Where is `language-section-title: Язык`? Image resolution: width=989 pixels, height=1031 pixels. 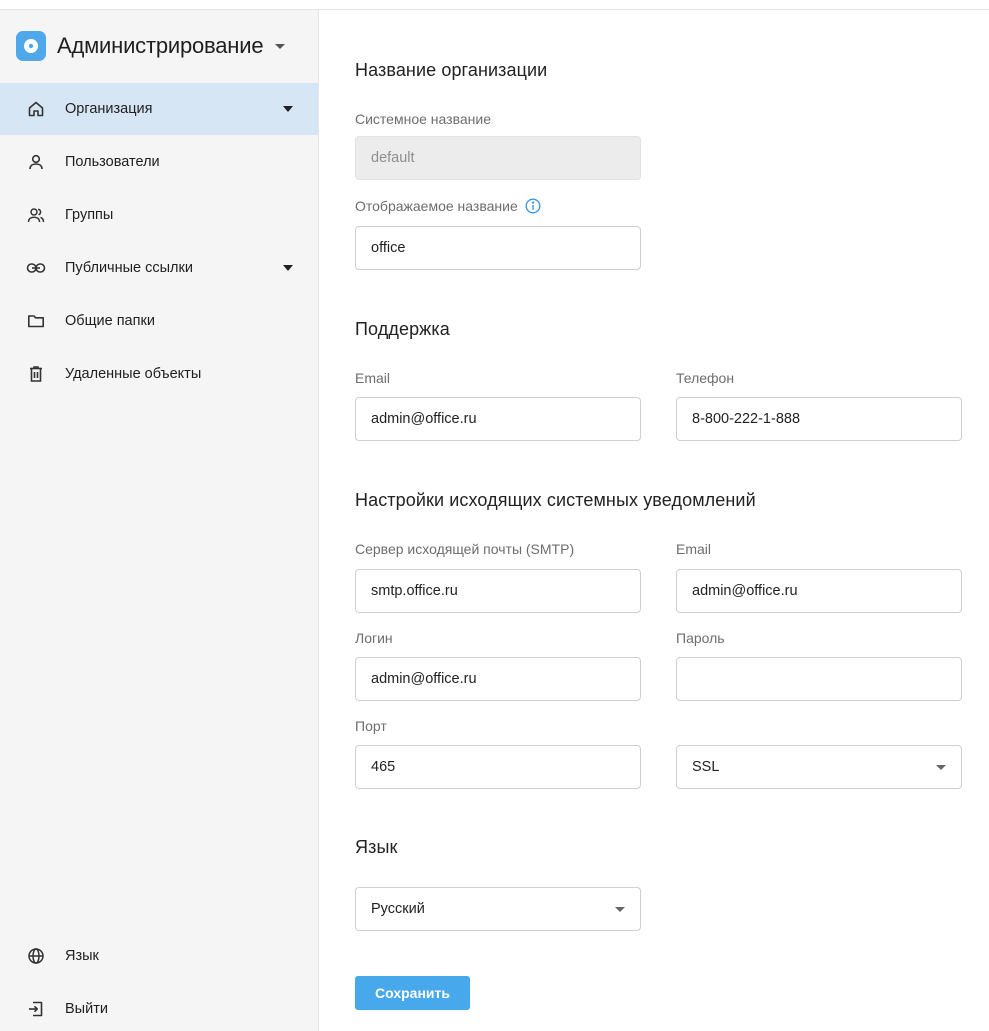
language-section-title: Язык is located at coordinates (376, 847).